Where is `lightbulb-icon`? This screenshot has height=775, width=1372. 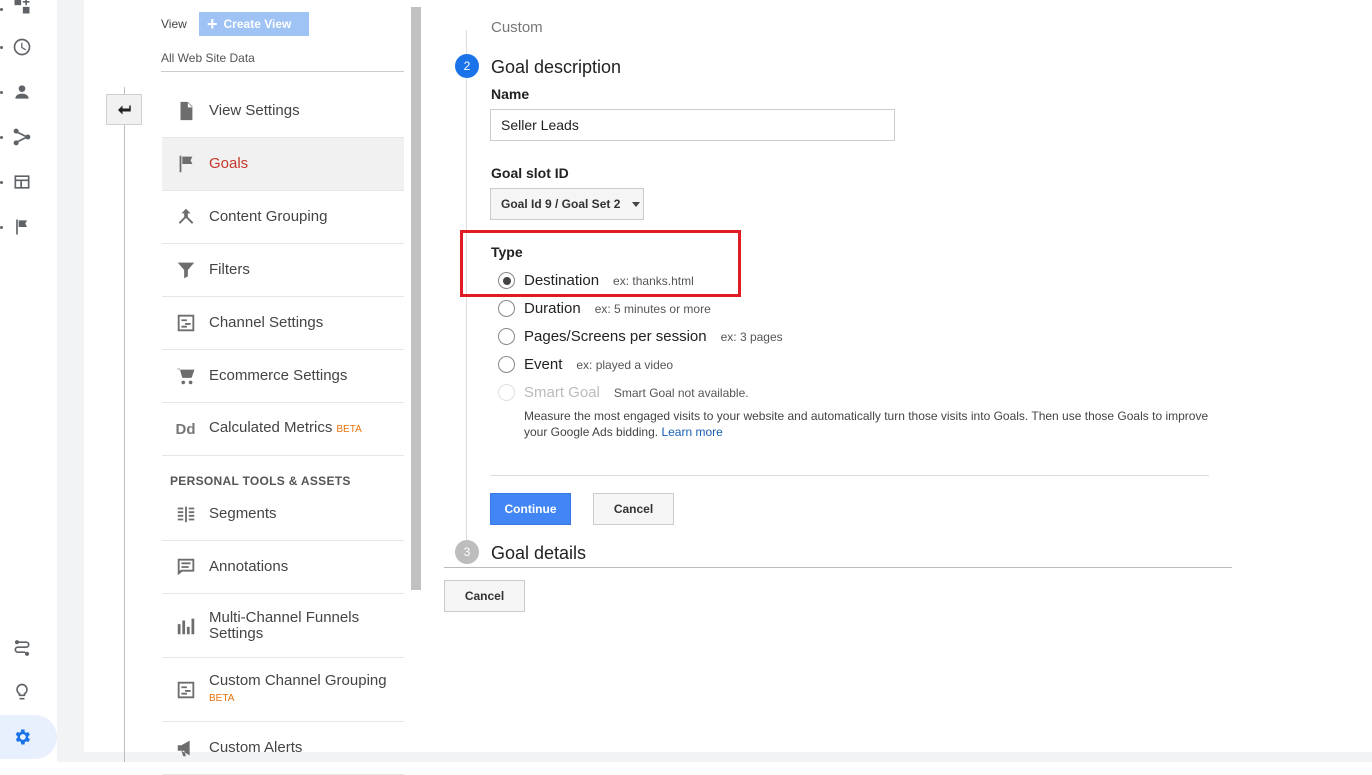 lightbulb-icon is located at coordinates (22, 692).